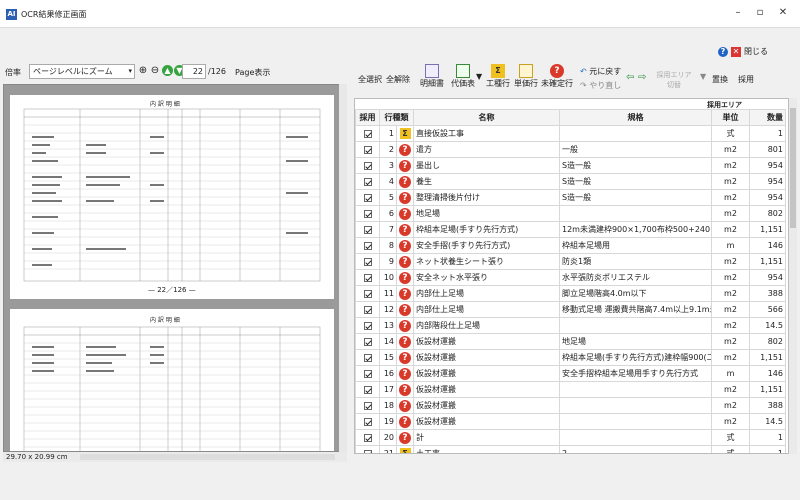  What do you see at coordinates (570, 309) in the screenshot?
I see `table-row: 12? 内部仕上足場 移動式足場 運搬費共階高7.4m以上9.1m未 m2 566` at bounding box center [570, 309].